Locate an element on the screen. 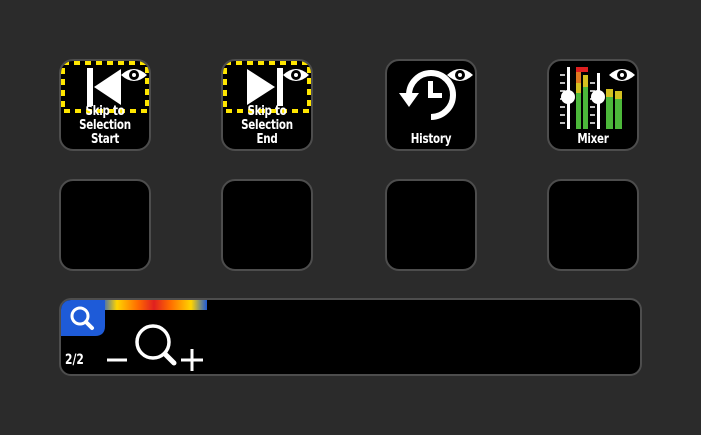  key-label: Skip to Selection Start is located at coordinates (105, 125).